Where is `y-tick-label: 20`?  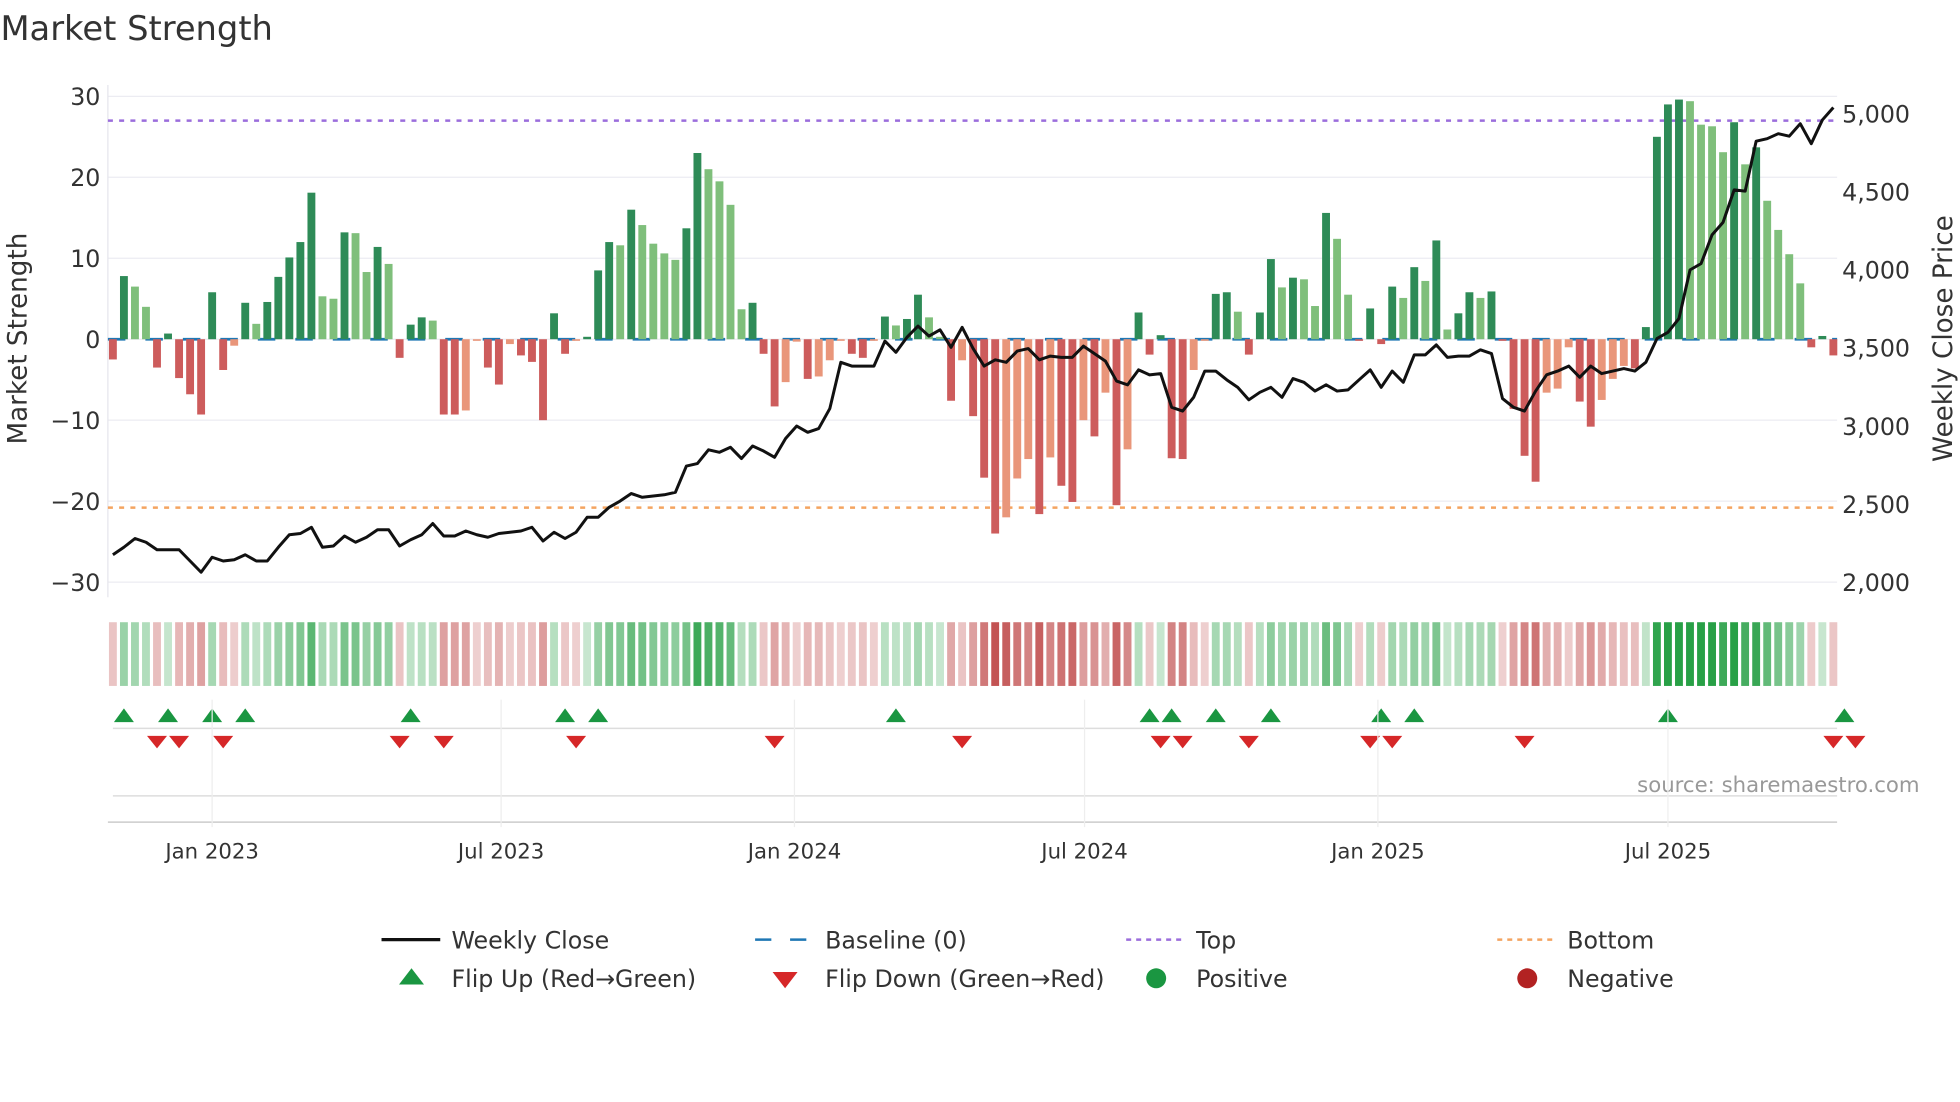 y-tick-label: 20 is located at coordinates (85, 178).